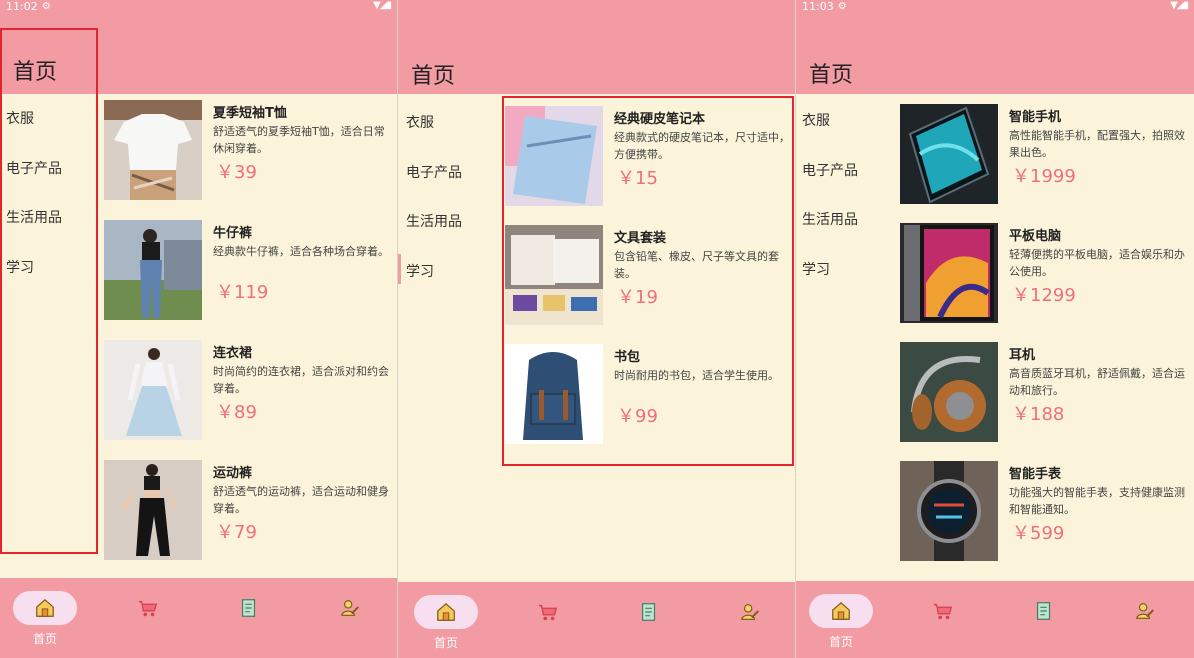 Image resolution: width=1194 pixels, height=658 pixels. What do you see at coordinates (1097, 144) in the screenshot?
I see `product-desc: 高性能智能手机，配置强大，拍照效果出色。` at bounding box center [1097, 144].